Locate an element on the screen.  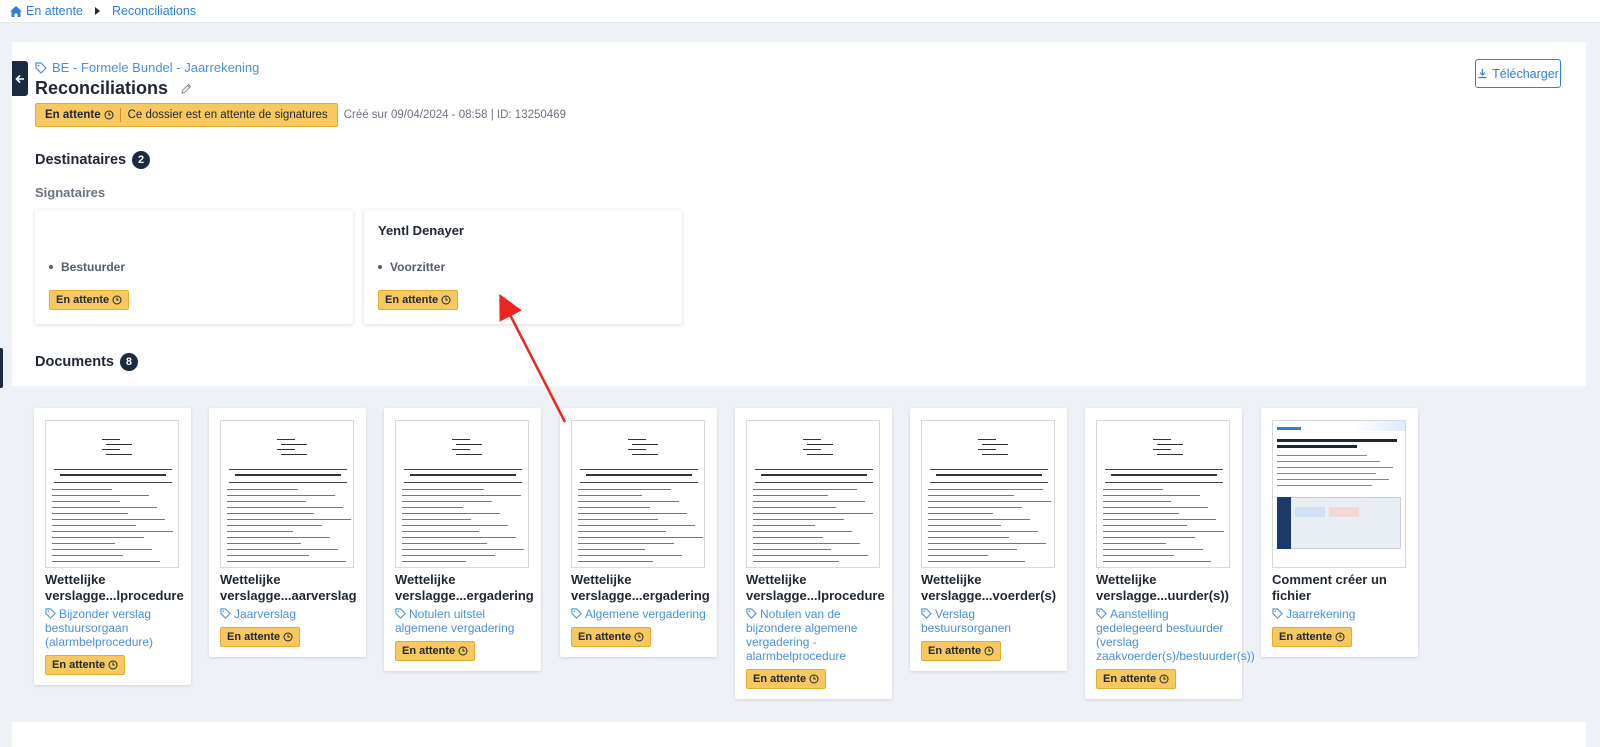
document-tag: Jaarrekening is located at coordinates (1339, 614).